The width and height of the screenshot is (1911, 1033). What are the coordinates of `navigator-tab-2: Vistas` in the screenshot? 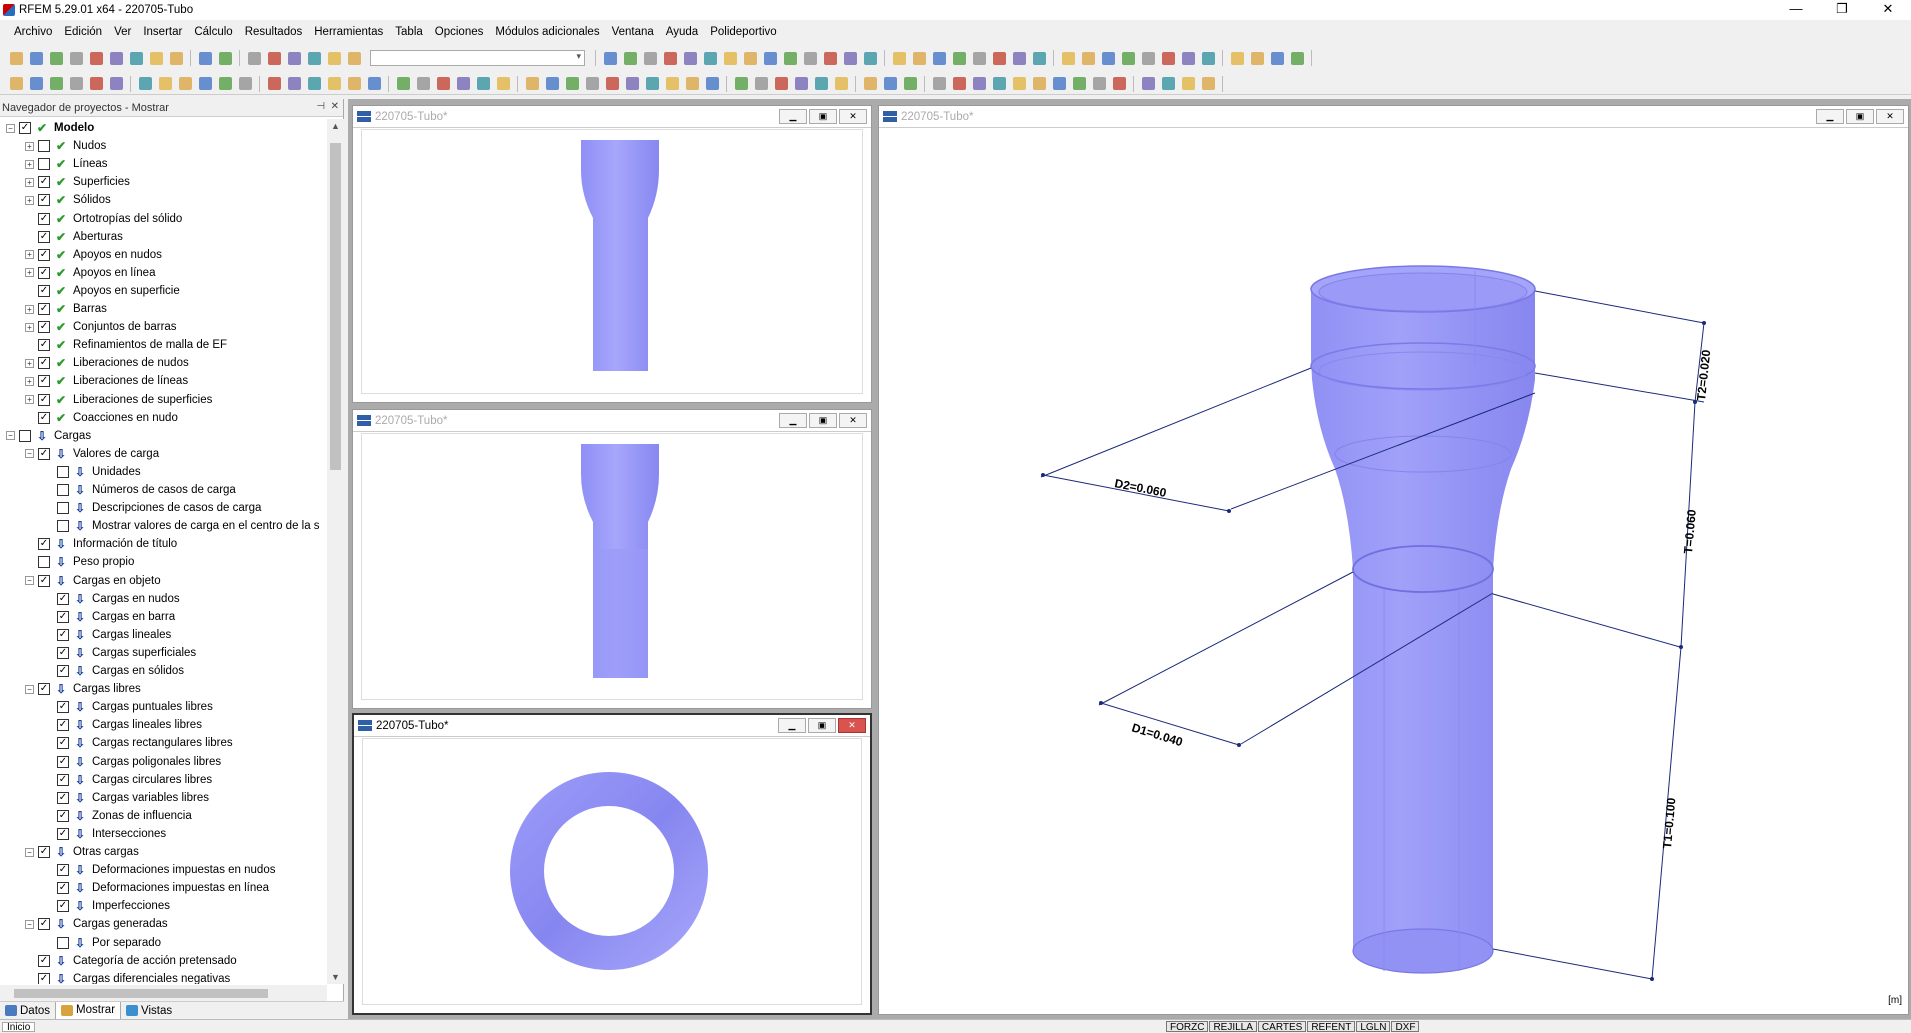 It's located at (149, 1011).